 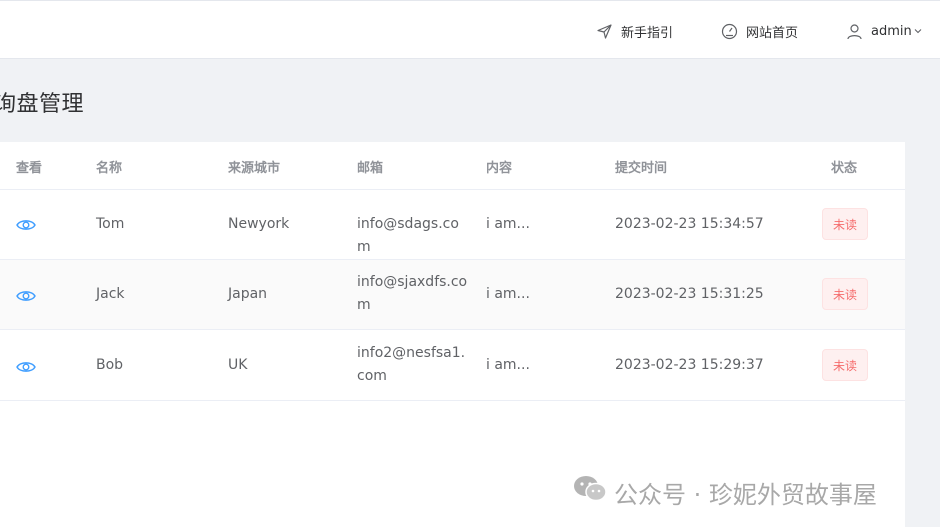 What do you see at coordinates (238, 365) in the screenshot?
I see `cell-city: UK` at bounding box center [238, 365].